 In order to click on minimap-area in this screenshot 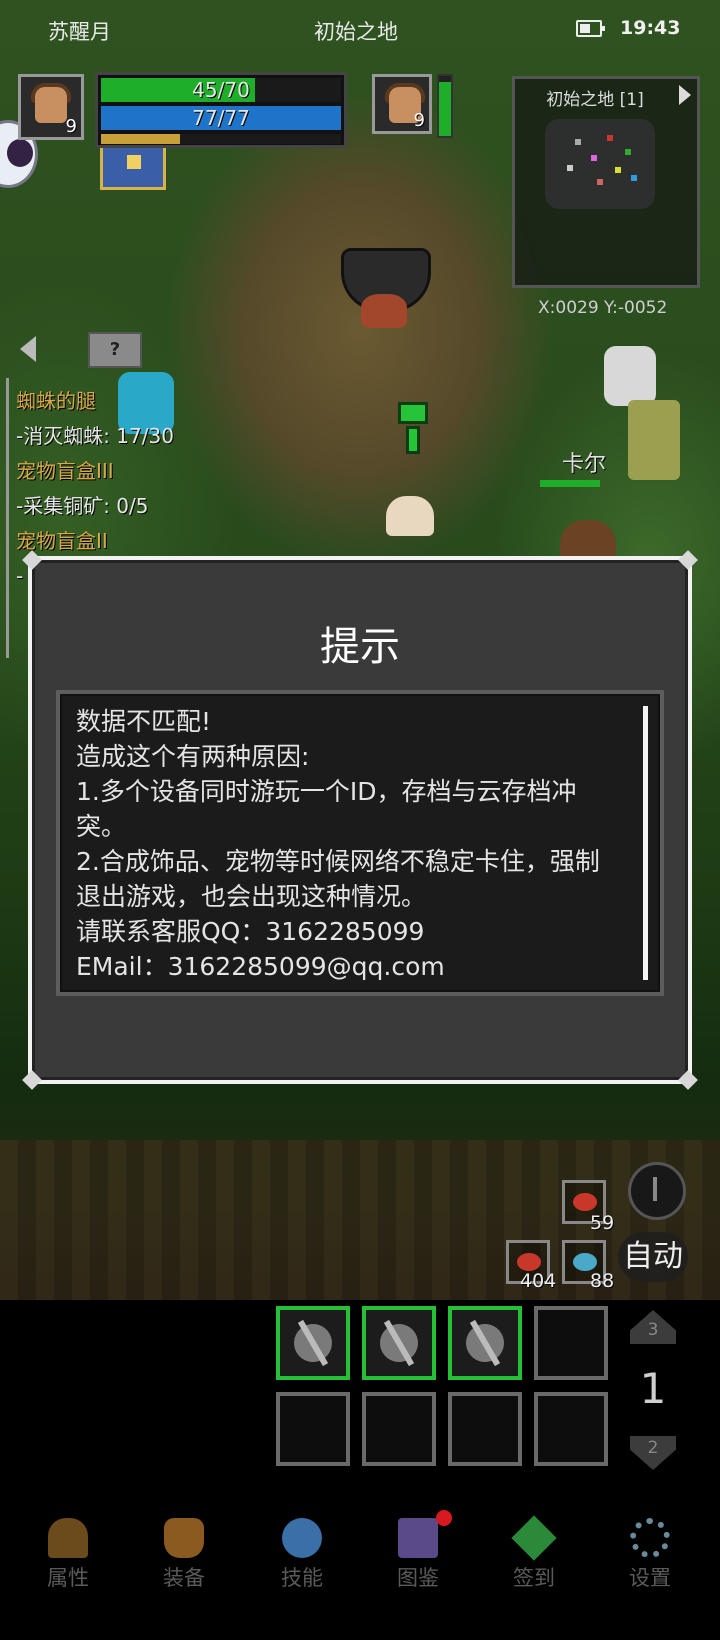, I will do `click(600, 164)`.